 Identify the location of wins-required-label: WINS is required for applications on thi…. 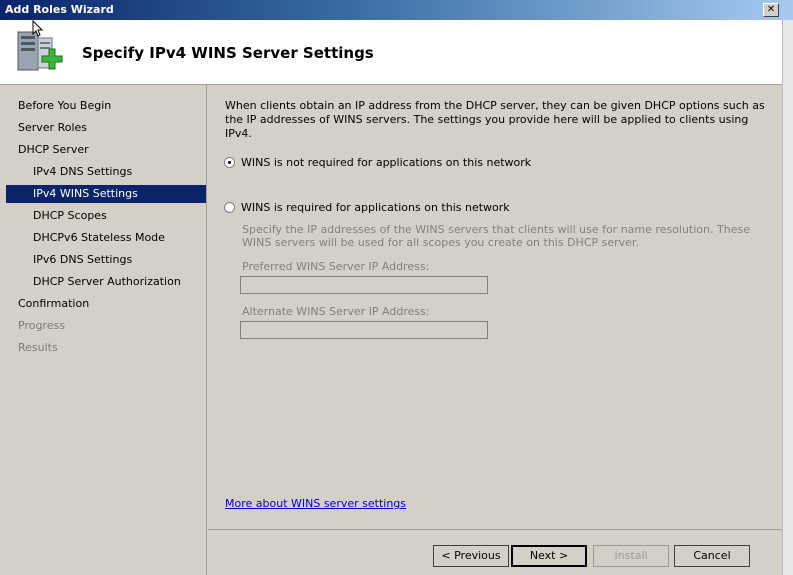
(375, 207).